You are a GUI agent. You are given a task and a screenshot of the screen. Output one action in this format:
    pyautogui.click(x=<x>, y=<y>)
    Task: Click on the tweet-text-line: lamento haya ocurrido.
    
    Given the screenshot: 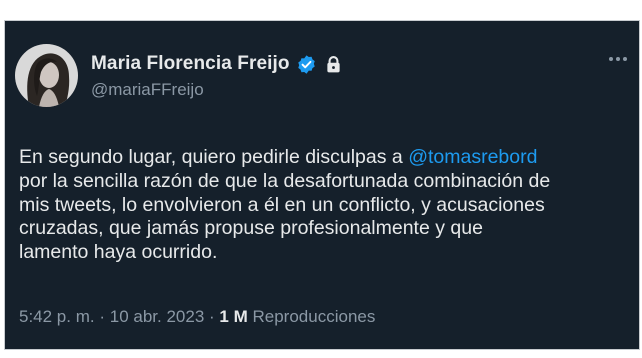 What is the action you would take?
    pyautogui.click(x=118, y=252)
    